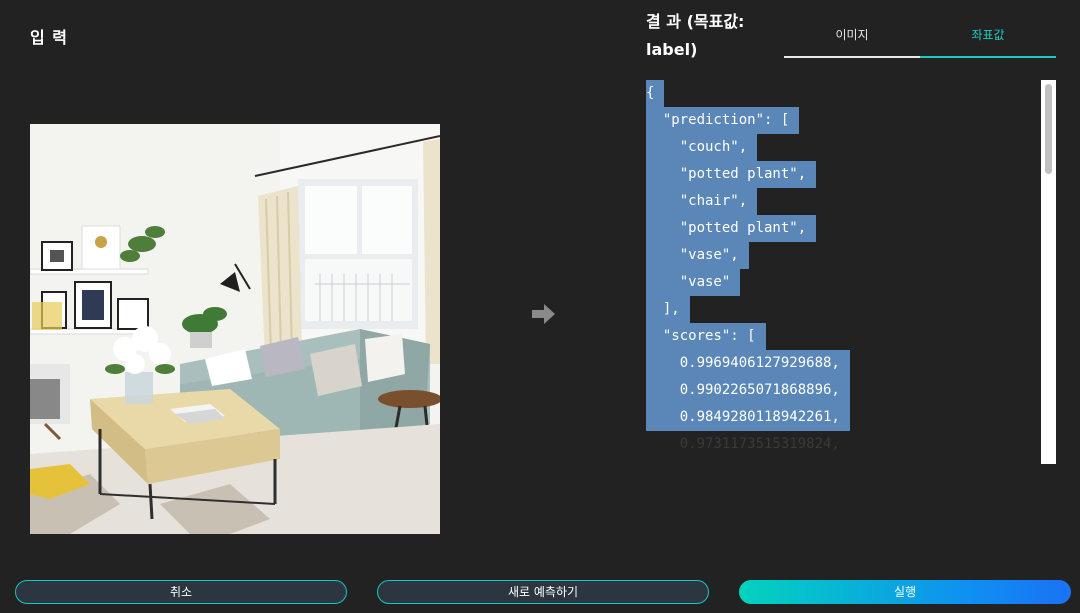 The width and height of the screenshot is (1080, 613). Describe the element at coordinates (843, 255) in the screenshot. I see `code-line: "vase",` at that location.